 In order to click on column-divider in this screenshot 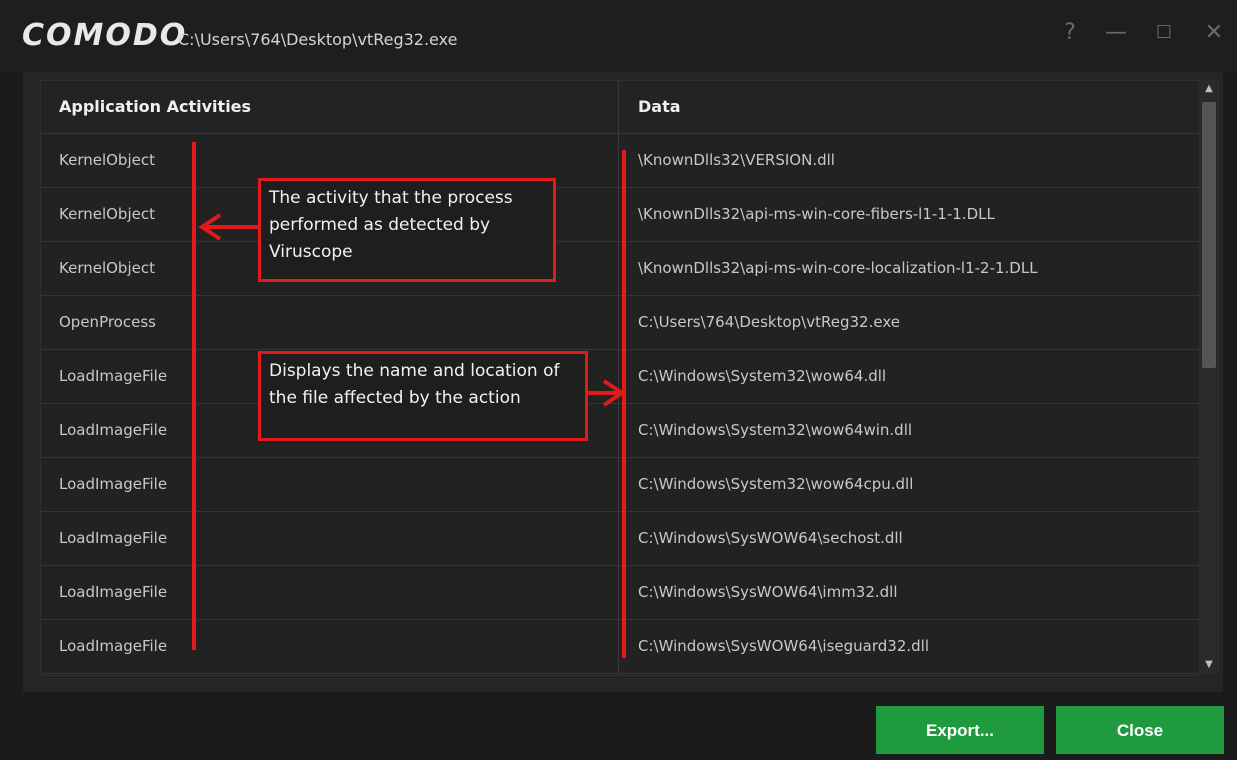, I will do `click(618, 107)`.